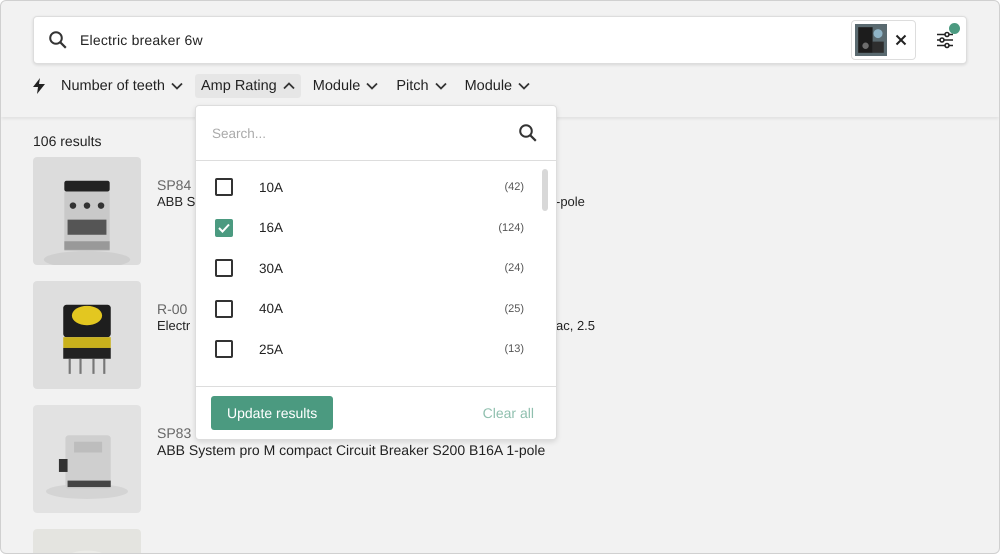  I want to click on results-count: 106 results, so click(67, 141).